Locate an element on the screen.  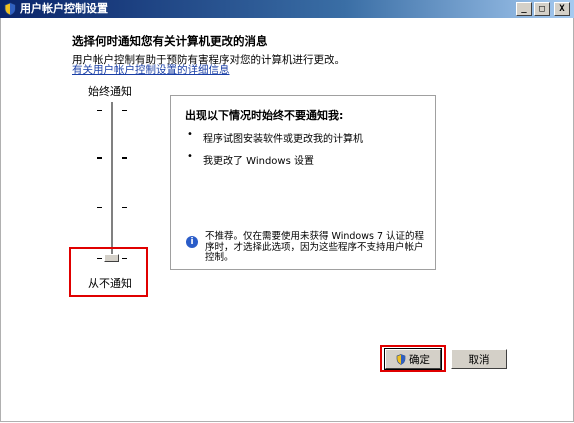
cancel-button: 取消 is located at coordinates (479, 359).